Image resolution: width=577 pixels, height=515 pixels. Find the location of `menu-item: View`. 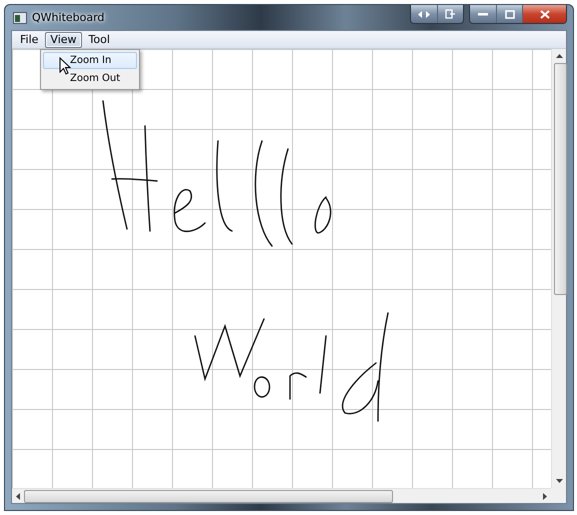

menu-item: View is located at coordinates (63, 40).